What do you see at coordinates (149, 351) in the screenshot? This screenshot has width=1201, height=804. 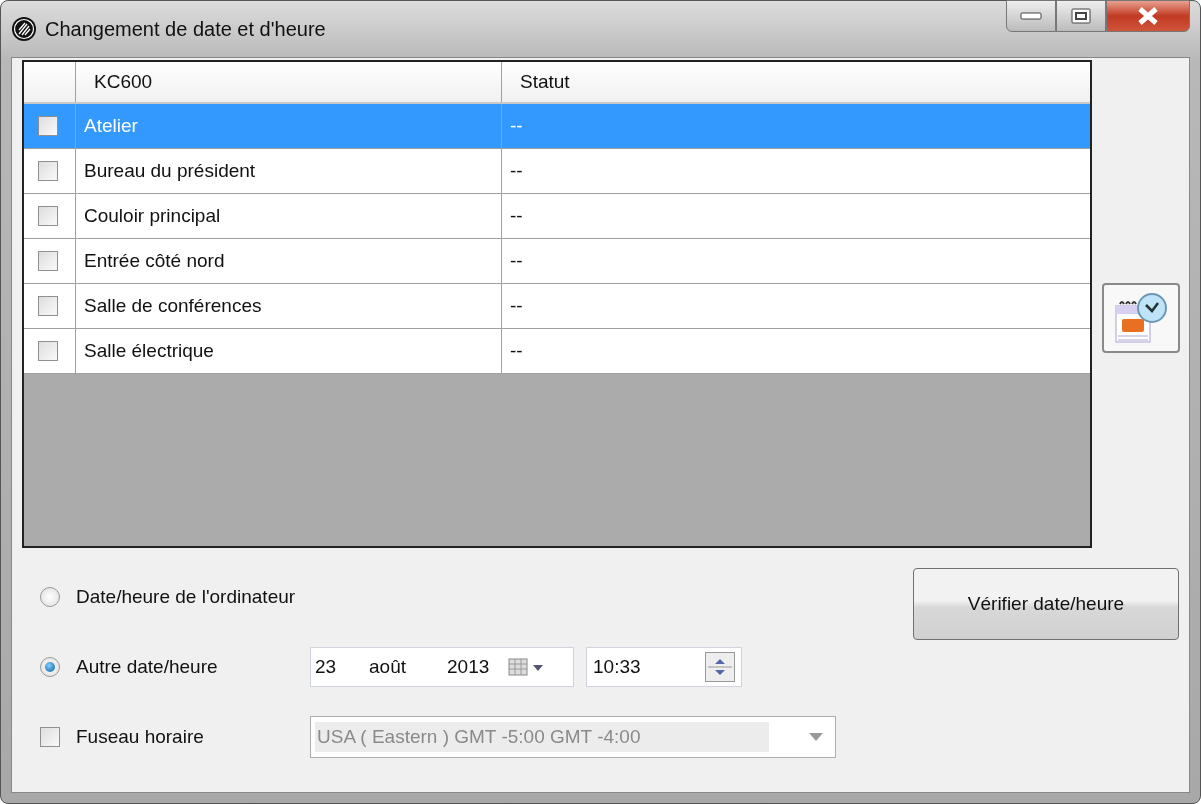 I see `table-cell: Salle électrique` at bounding box center [149, 351].